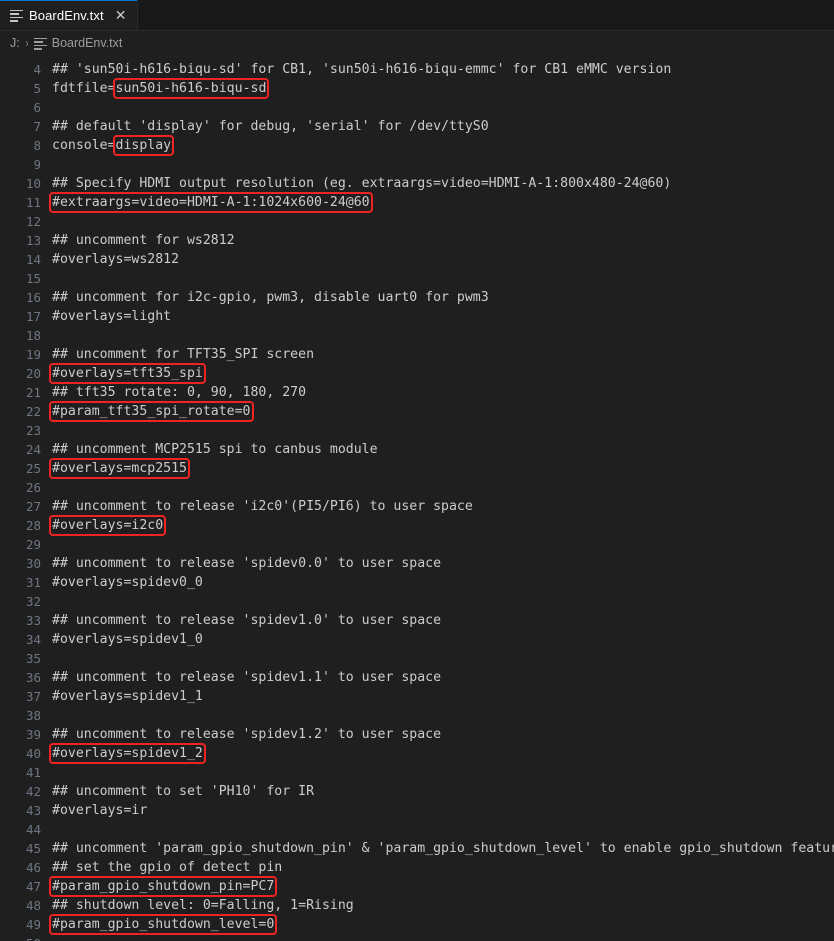 The height and width of the screenshot is (941, 834). I want to click on line-number: 15, so click(33, 278).